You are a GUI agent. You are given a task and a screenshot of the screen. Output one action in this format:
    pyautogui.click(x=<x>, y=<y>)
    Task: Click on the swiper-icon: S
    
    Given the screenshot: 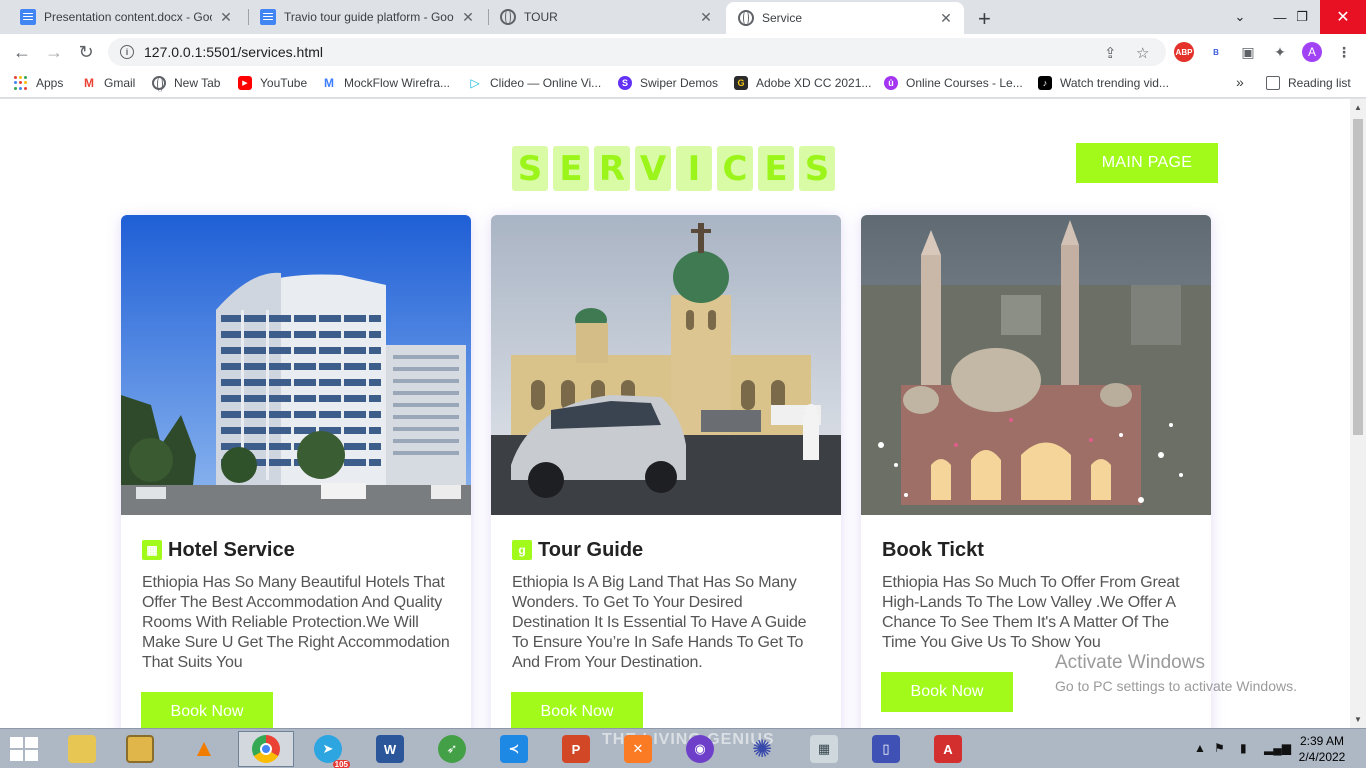 What is the action you would take?
    pyautogui.click(x=625, y=83)
    